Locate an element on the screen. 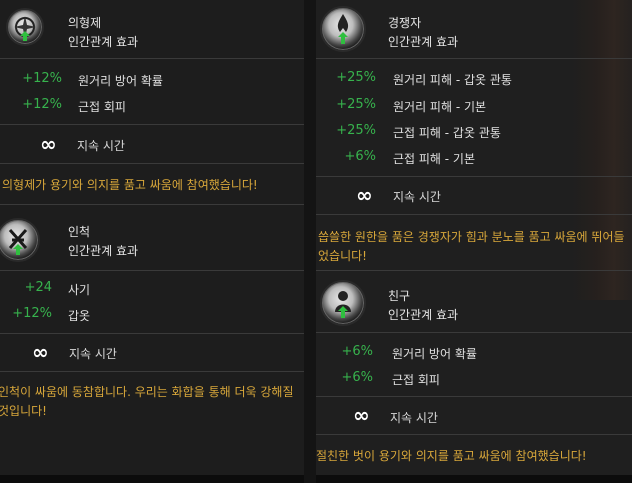 This screenshot has width=632, height=483. stat-label: 근접 피해 - 기본 is located at coordinates (434, 159).